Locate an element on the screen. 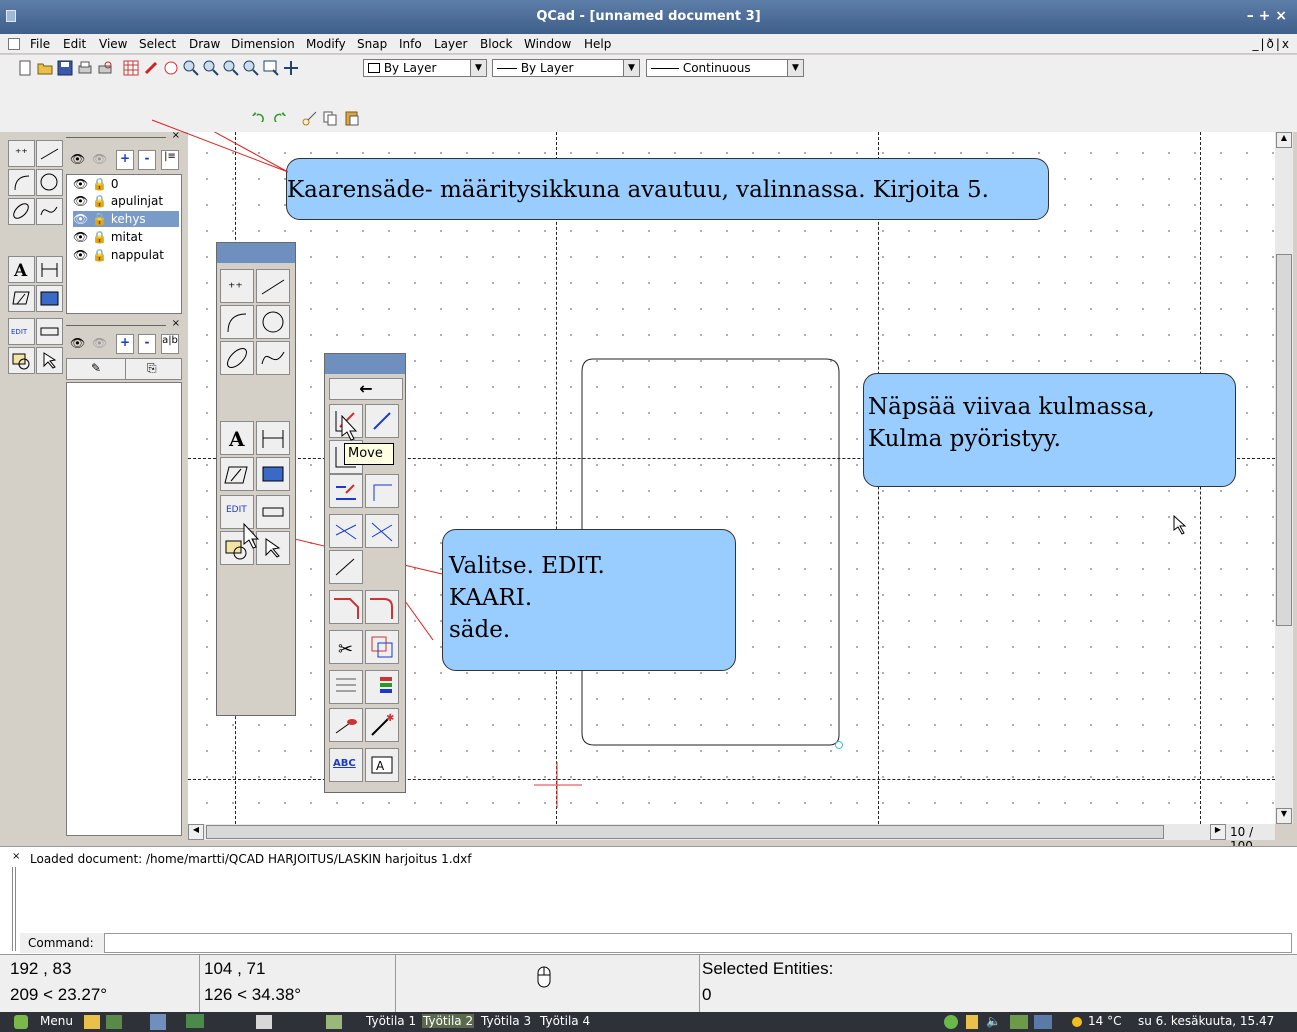  scroll-right-icon: ▶ is located at coordinates (1218, 832).